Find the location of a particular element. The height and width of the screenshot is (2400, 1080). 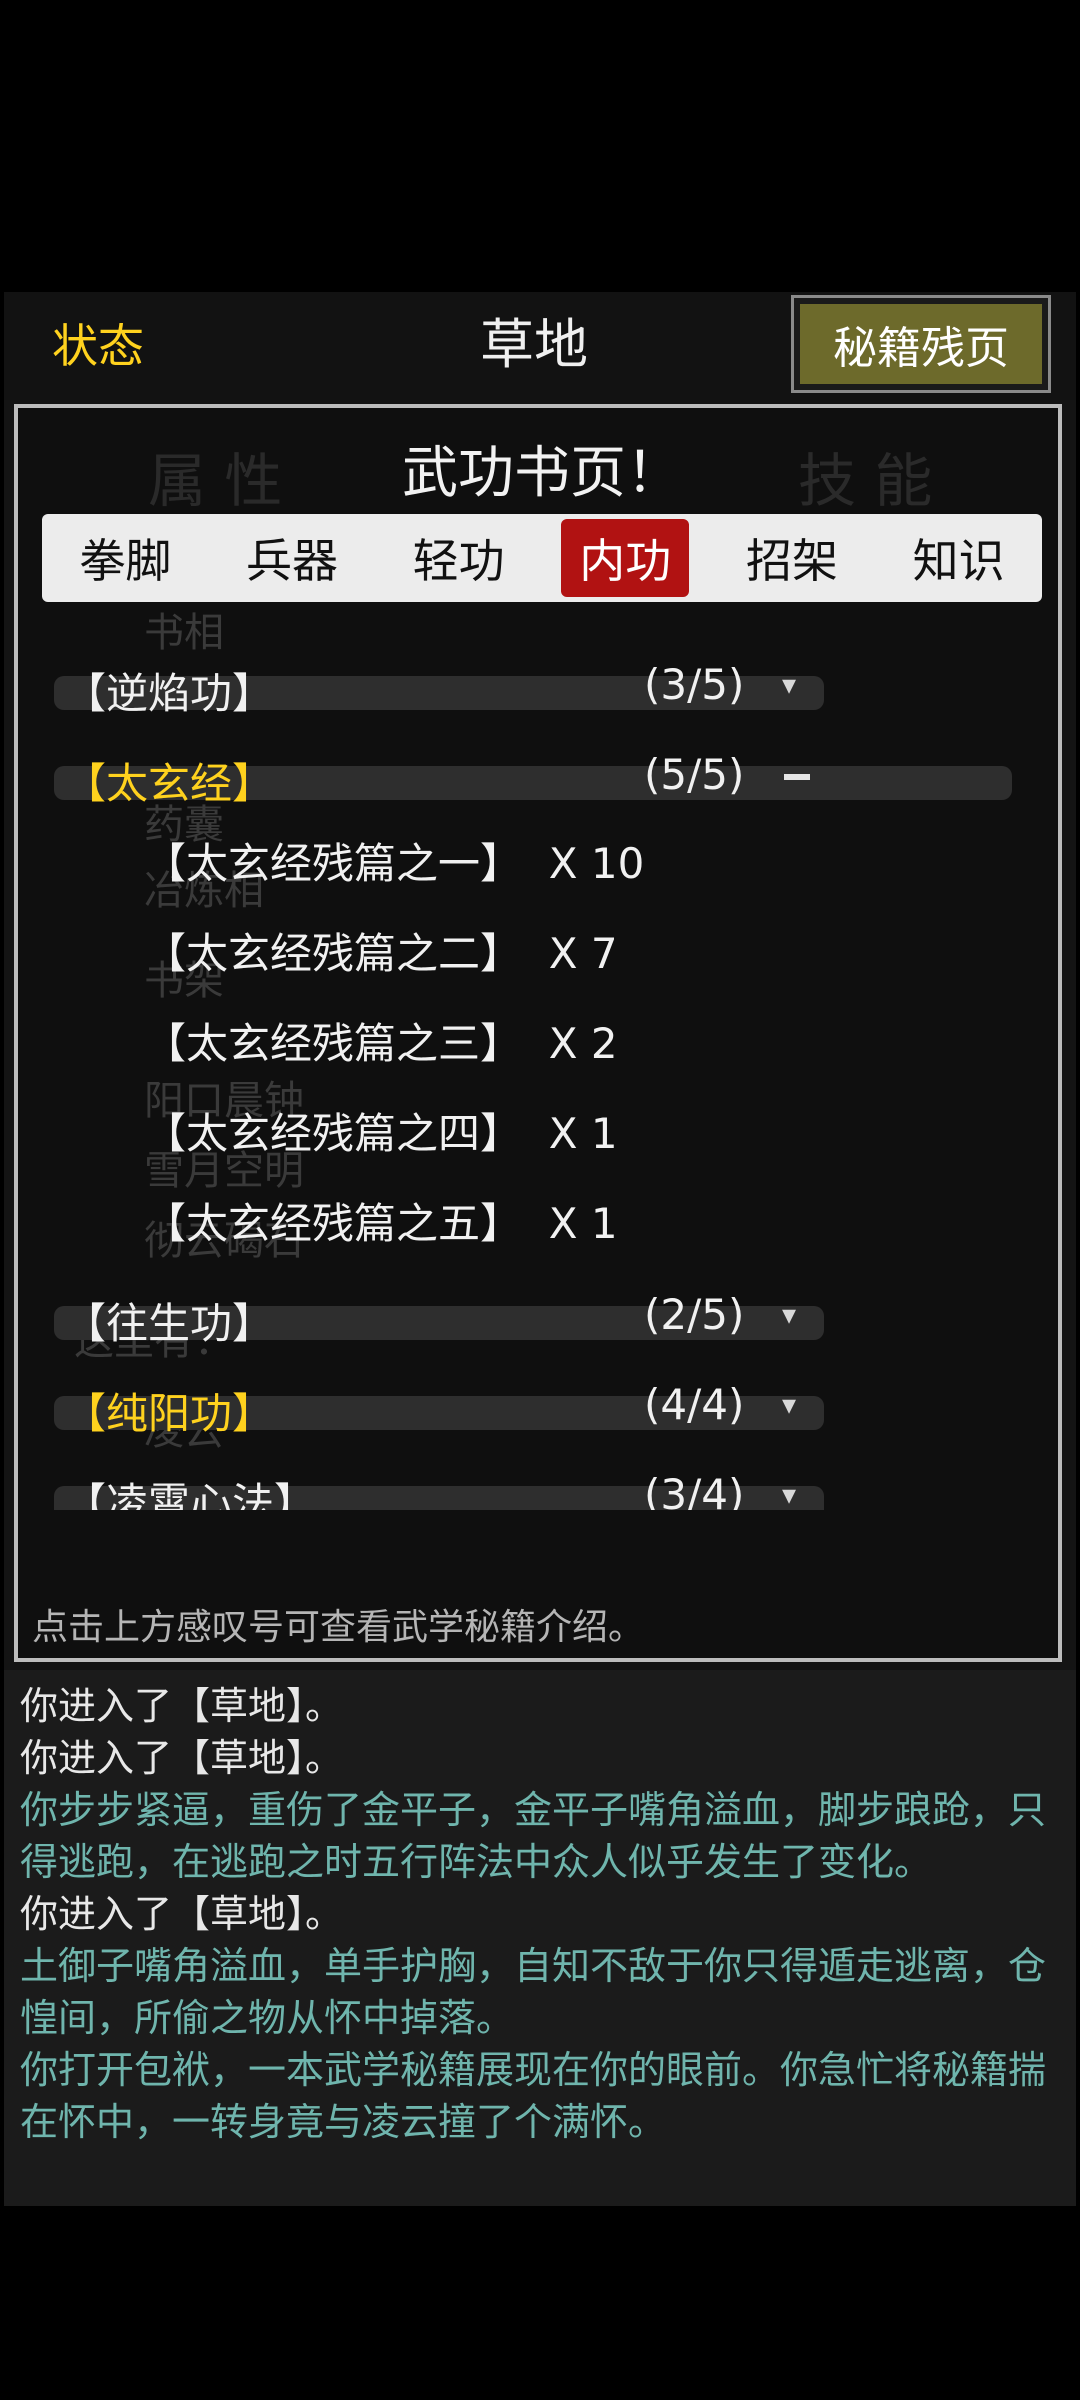

page-item: 【太玄经残篇之二】 X 7 is located at coordinates (381, 953).